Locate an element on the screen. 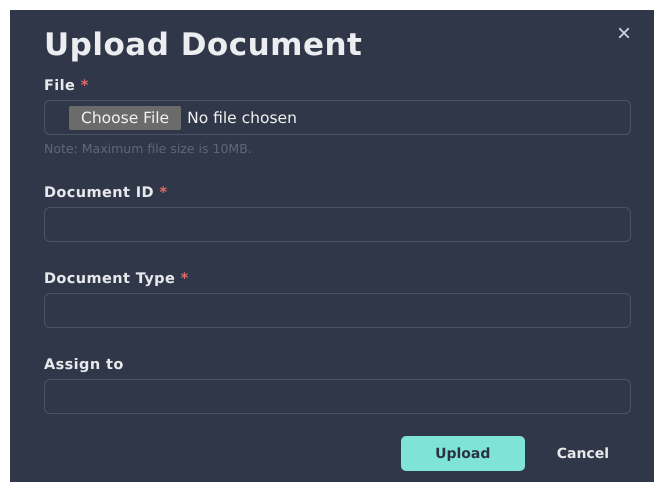 The height and width of the screenshot is (492, 654). upload-button: Upload is located at coordinates (462, 453).